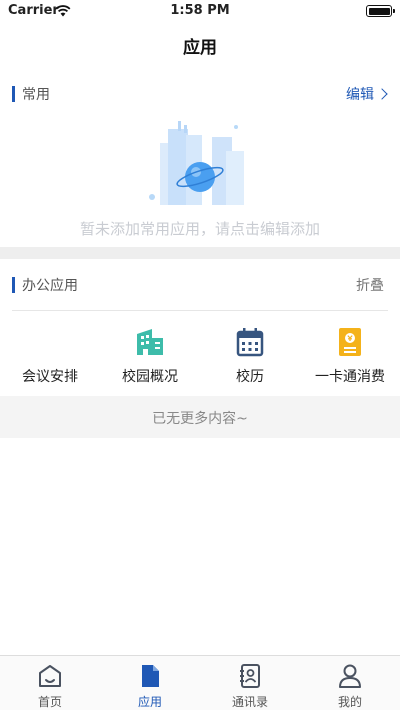 This screenshot has height=710, width=400. What do you see at coordinates (150, 342) in the screenshot?
I see `building-icon` at bounding box center [150, 342].